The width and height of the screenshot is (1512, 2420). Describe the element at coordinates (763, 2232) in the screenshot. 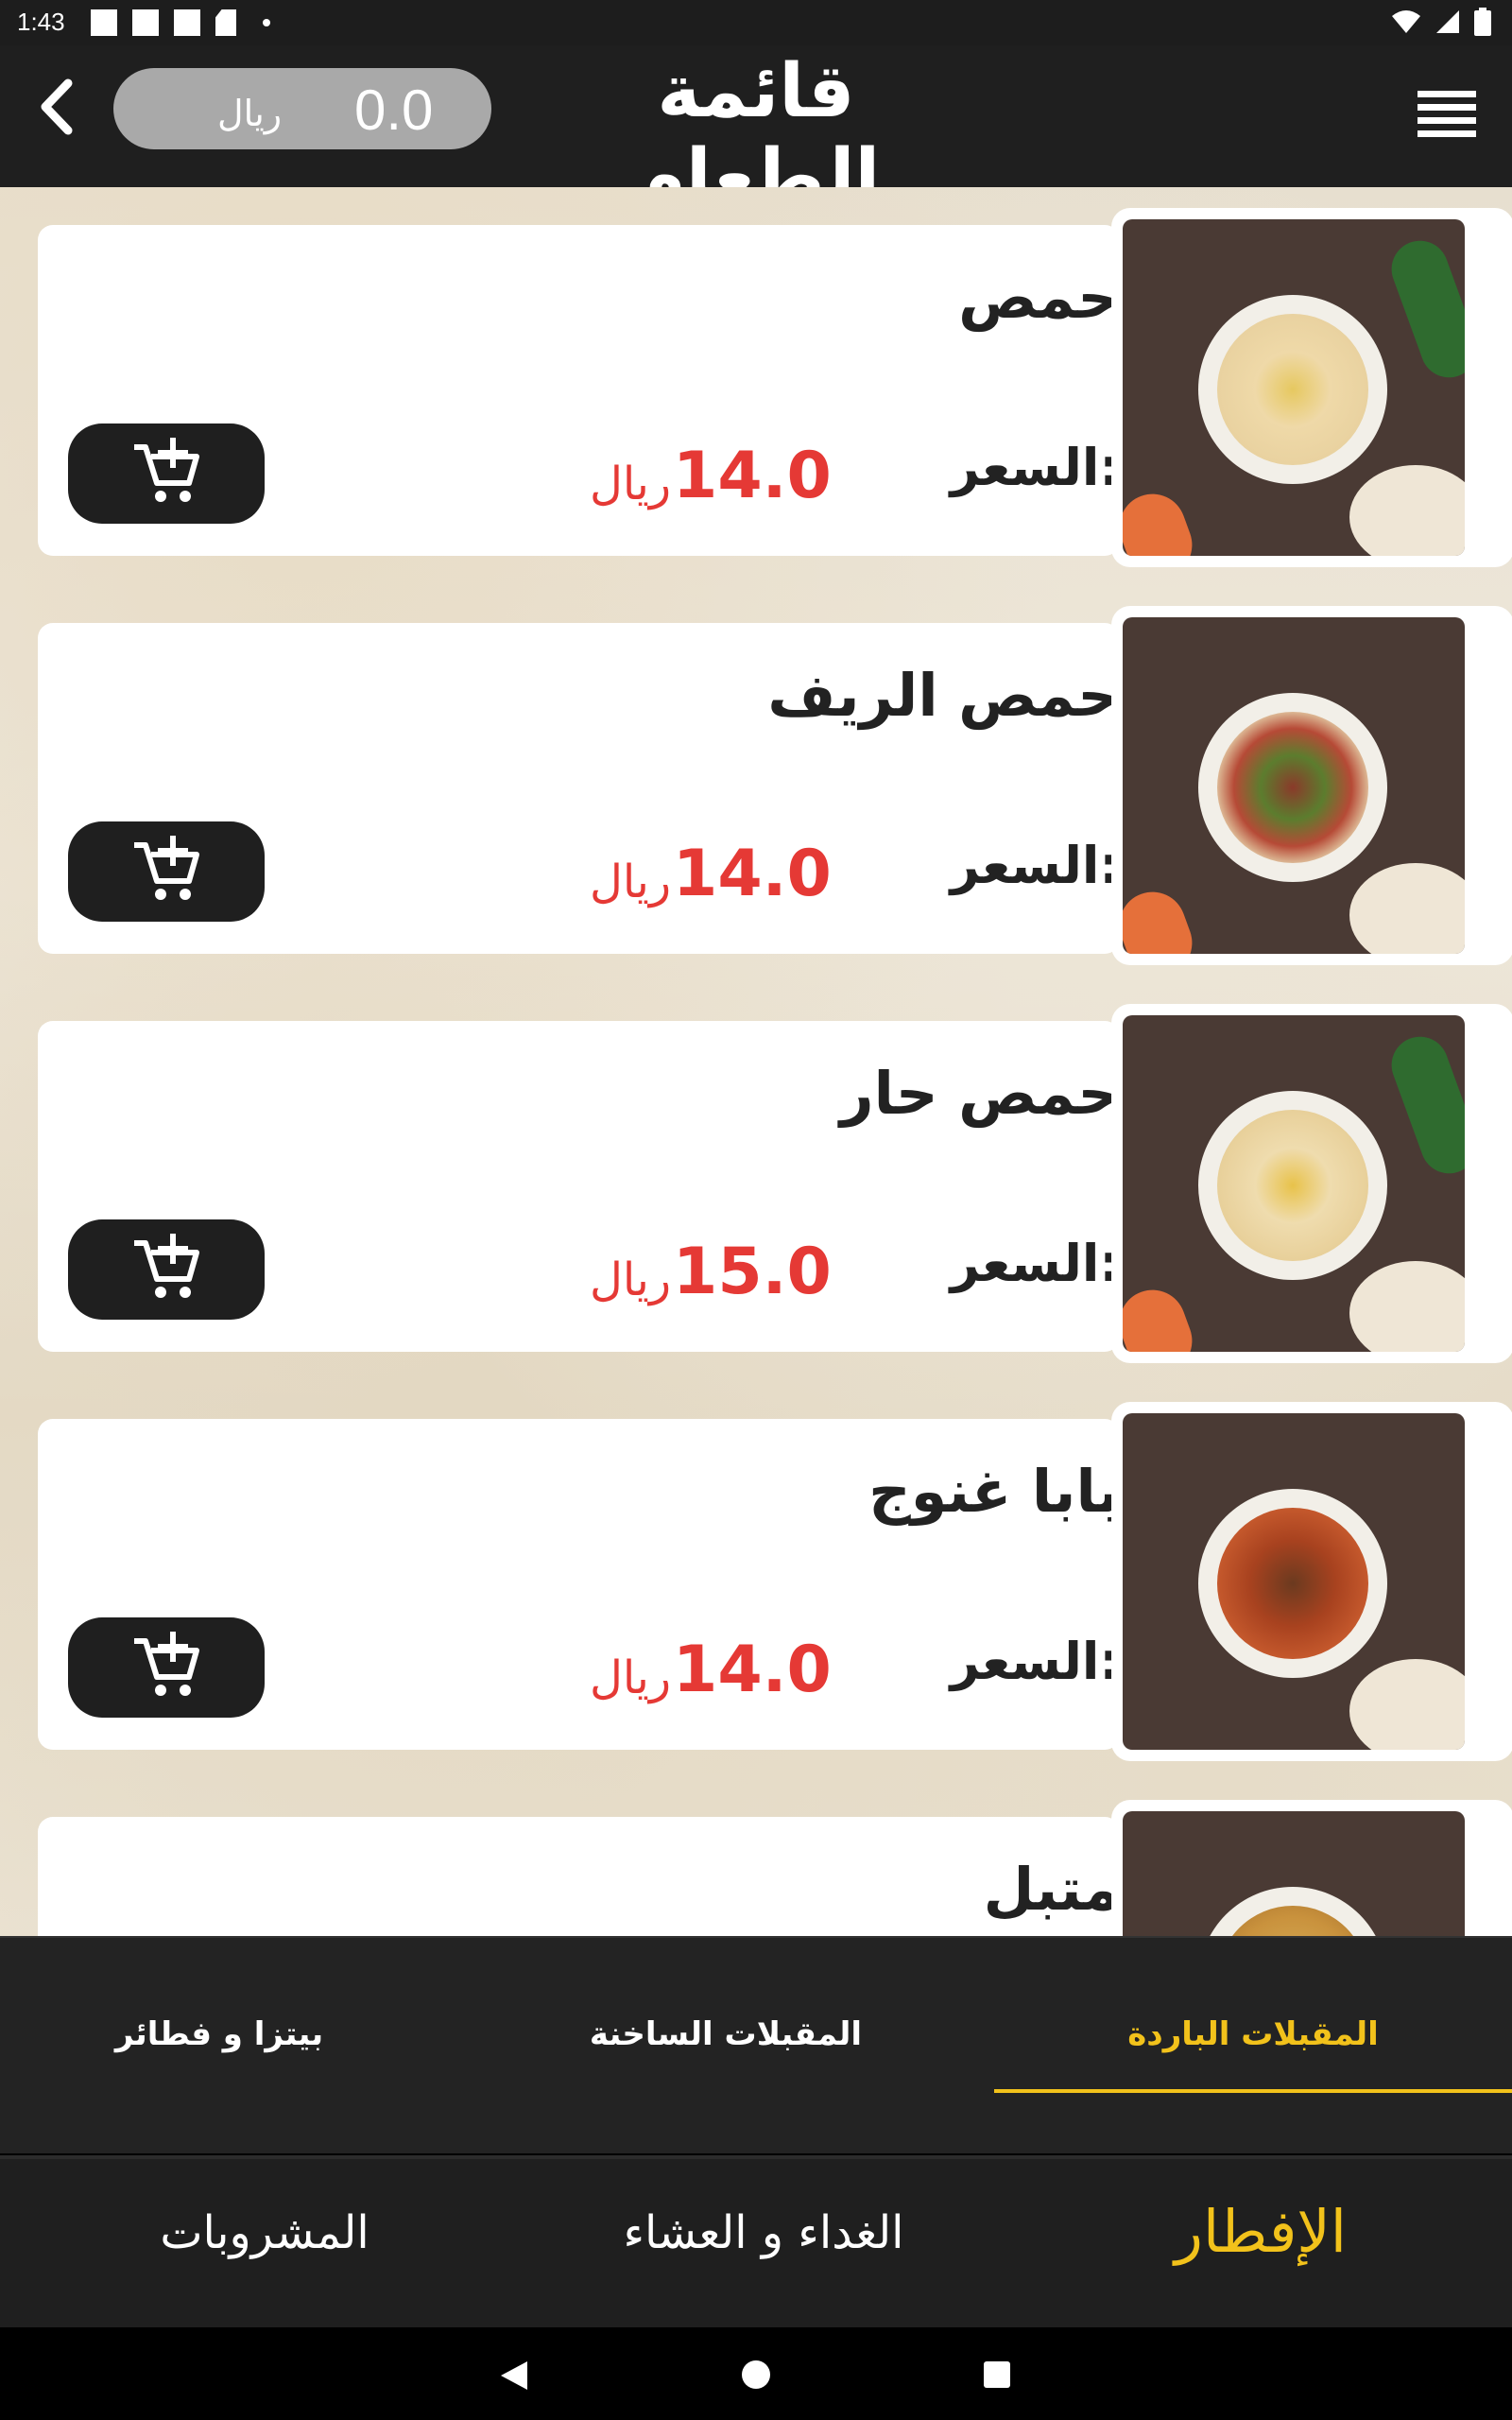

I see `category-lunch-dinner: الغداء و العشاء` at that location.